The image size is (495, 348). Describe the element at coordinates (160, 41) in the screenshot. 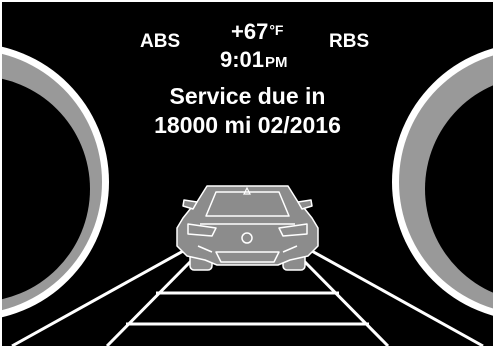

I see `abs-indicator: ABS` at that location.